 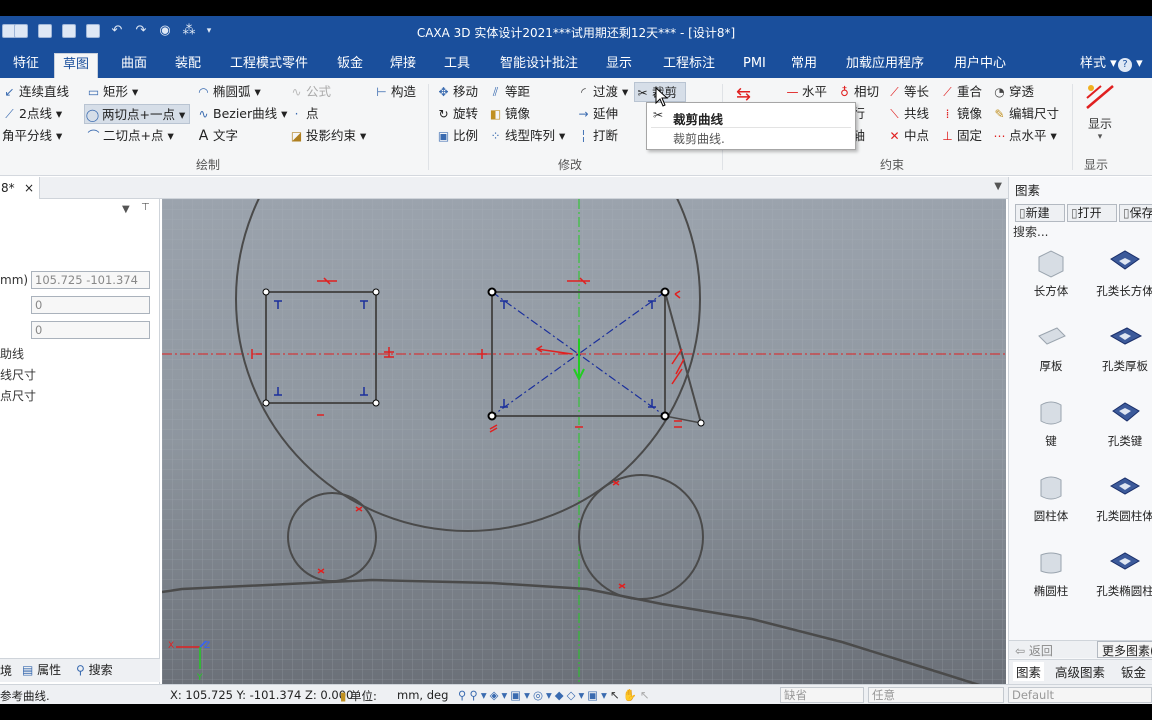 I want to click on equal-length-button: ⟋ 等长, so click(x=908, y=92).